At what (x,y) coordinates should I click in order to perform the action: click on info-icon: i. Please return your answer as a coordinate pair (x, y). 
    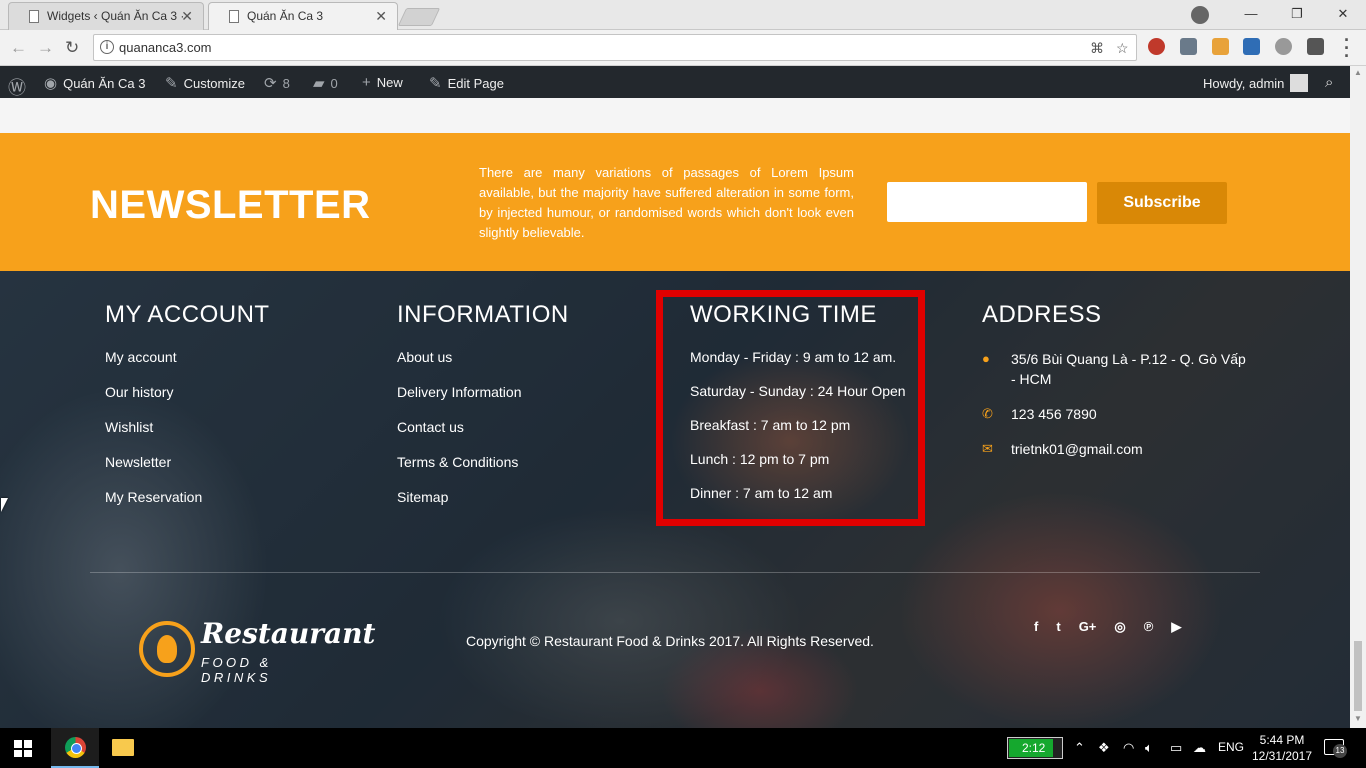
    Looking at the image, I should click on (107, 47).